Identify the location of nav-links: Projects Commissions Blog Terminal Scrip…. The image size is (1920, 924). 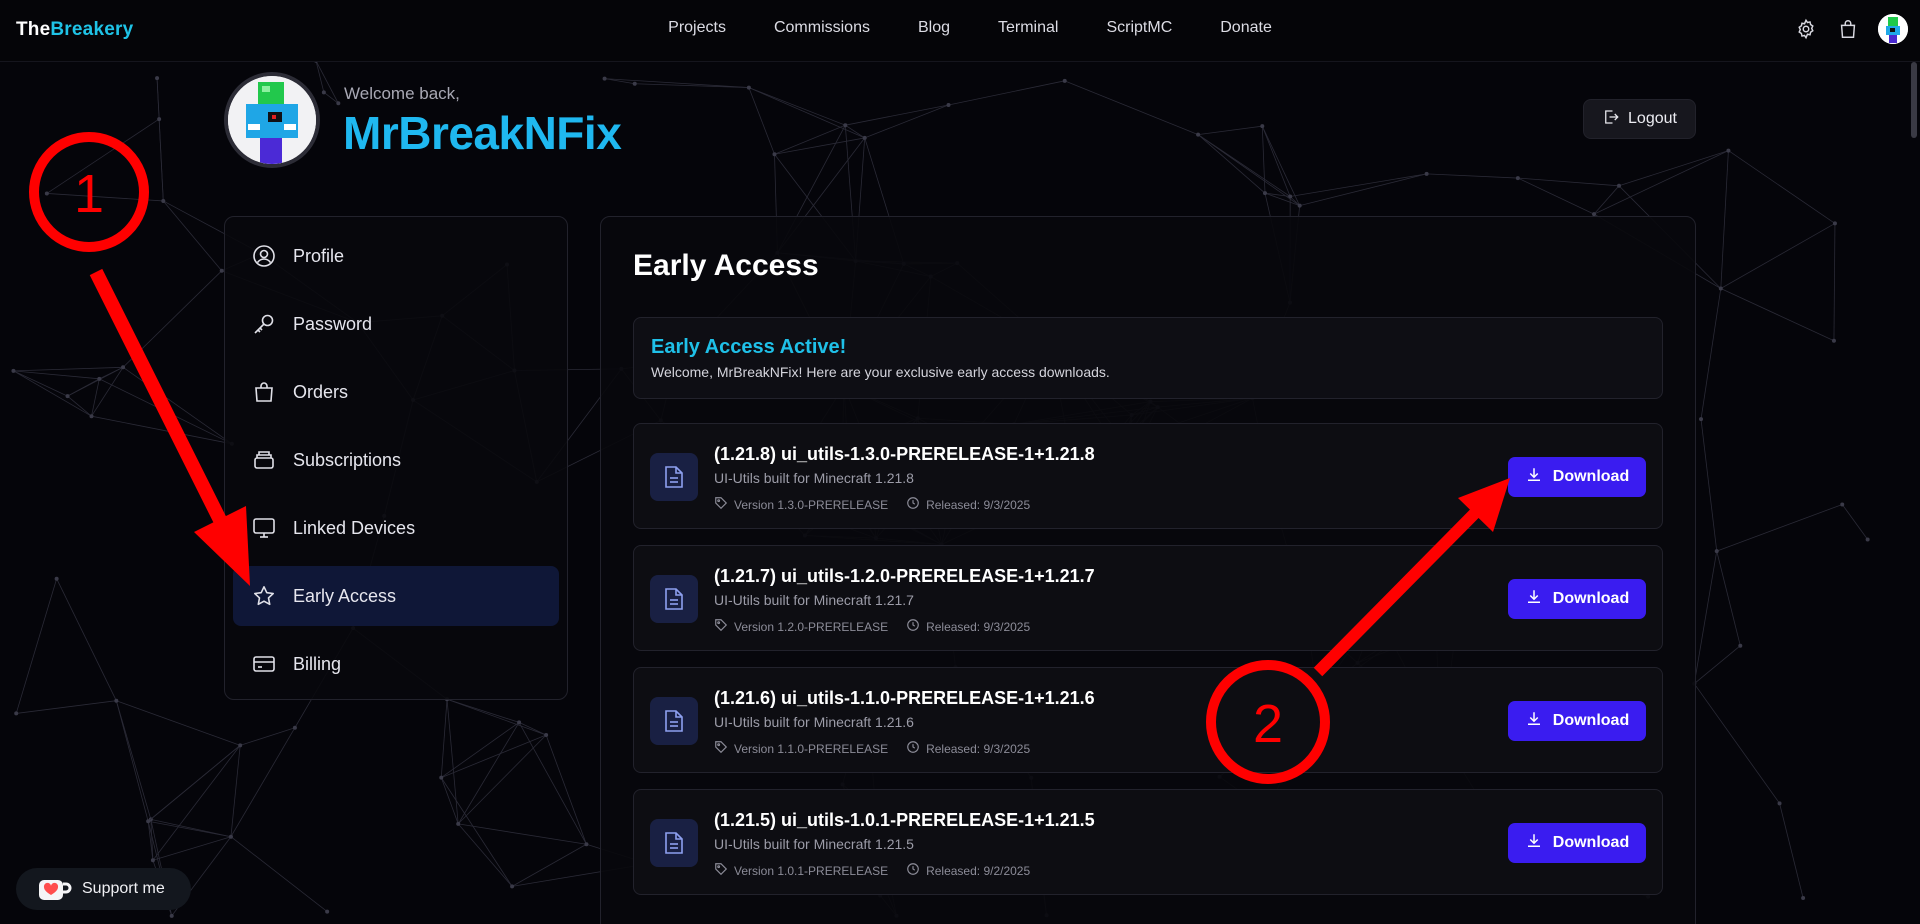
(960, 28).